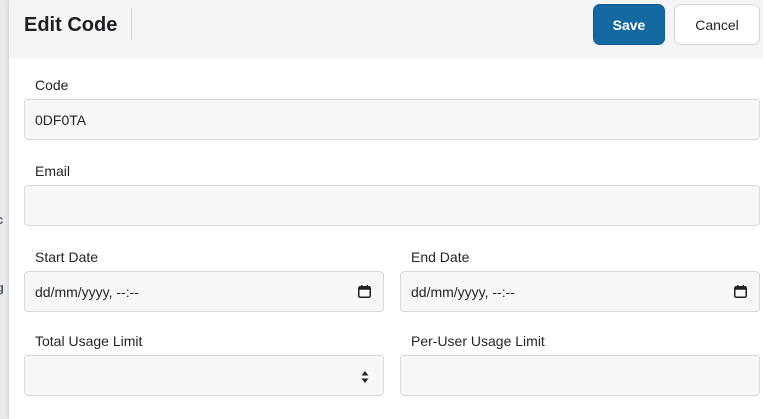 The image size is (763, 419). Describe the element at coordinates (71, 25) in the screenshot. I see `page-title: Edit Code` at that location.